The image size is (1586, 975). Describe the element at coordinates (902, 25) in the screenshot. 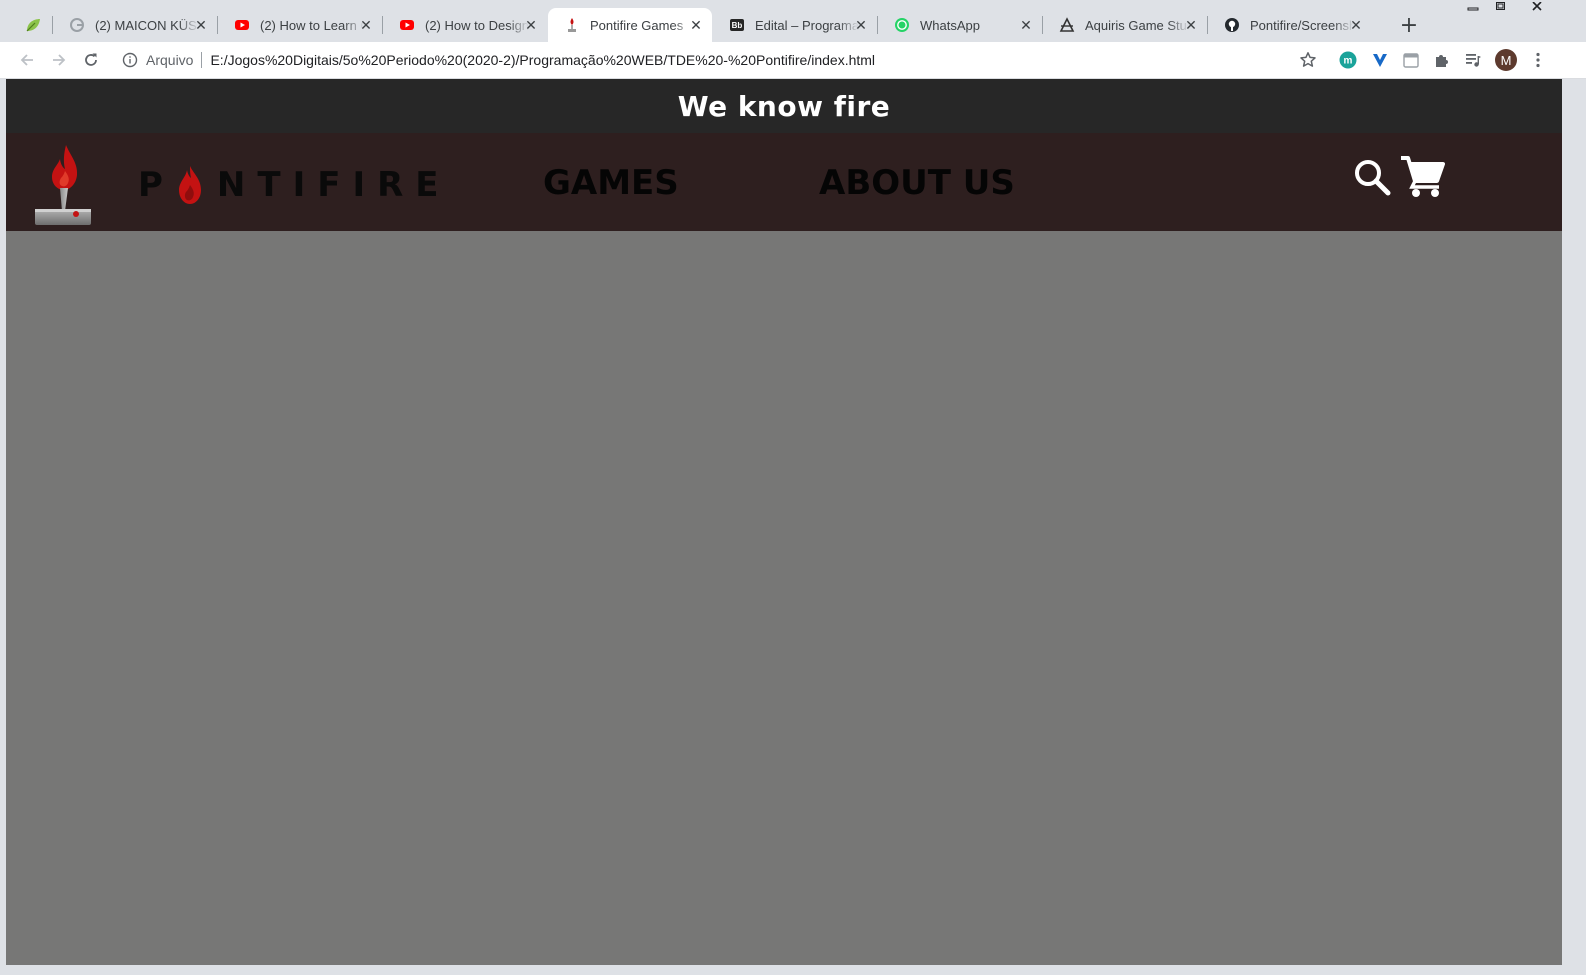

I see `whatsapp-icon` at that location.